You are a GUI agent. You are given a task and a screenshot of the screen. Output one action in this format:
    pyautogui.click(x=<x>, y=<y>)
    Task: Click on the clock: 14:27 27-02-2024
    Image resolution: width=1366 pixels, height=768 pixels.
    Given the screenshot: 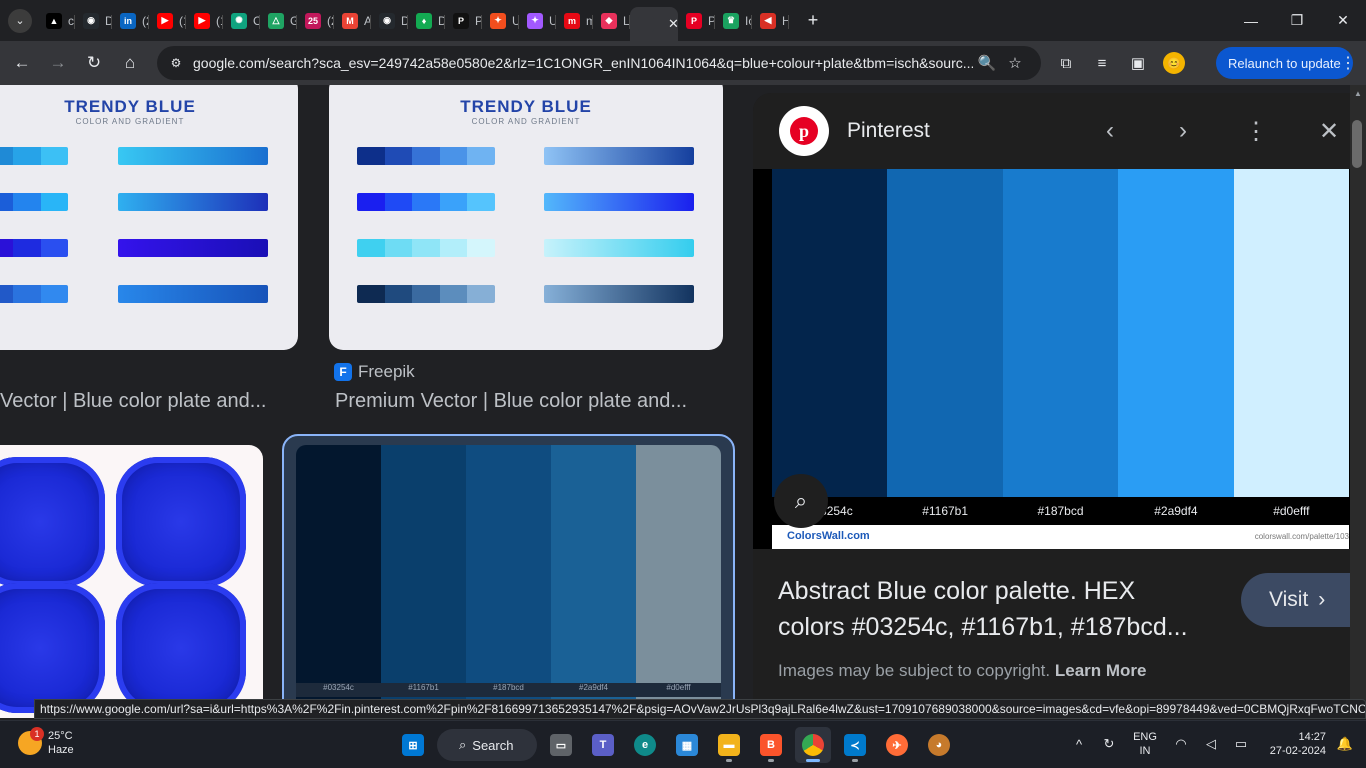 What is the action you would take?
    pyautogui.click(x=1293, y=744)
    